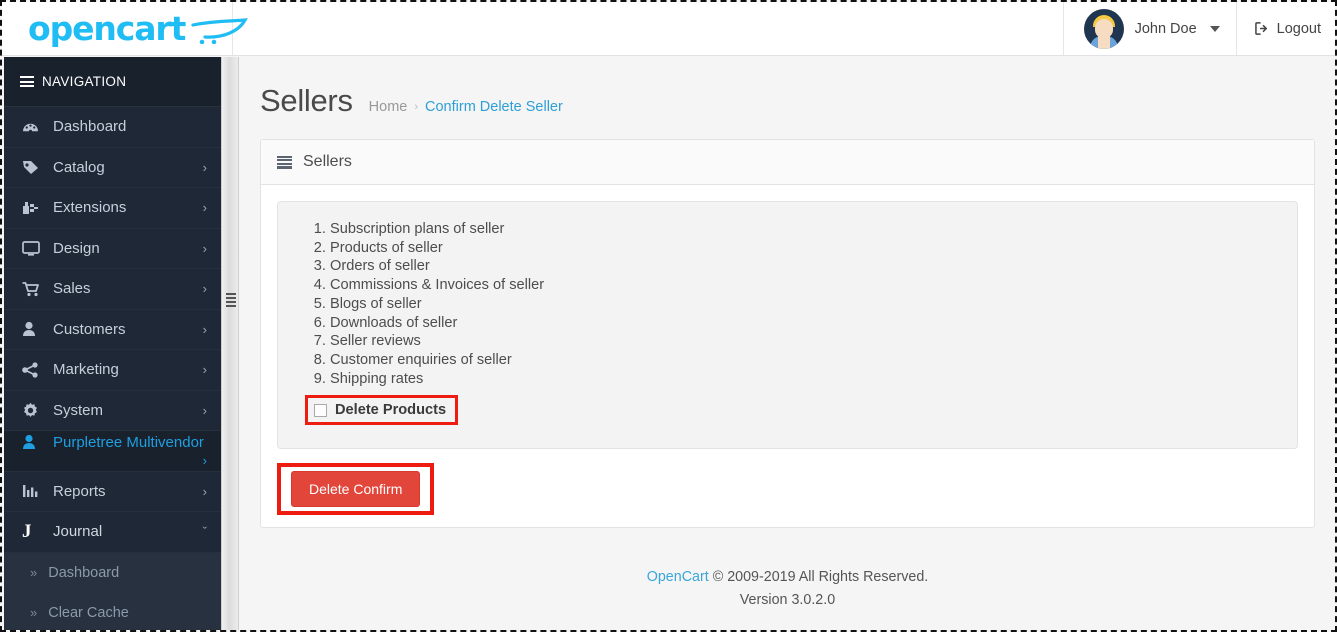 This screenshot has height=632, width=1337. I want to click on list-item: Commissions & Invoices of seller, so click(802, 285).